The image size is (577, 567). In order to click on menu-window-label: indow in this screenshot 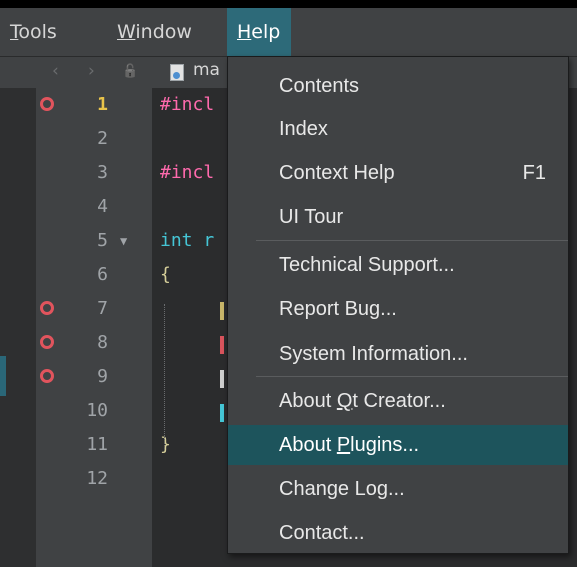, I will do `click(163, 32)`.